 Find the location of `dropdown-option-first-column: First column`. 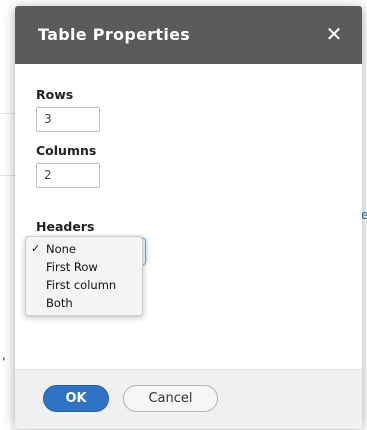

dropdown-option-first-column: First column is located at coordinates (84, 285).